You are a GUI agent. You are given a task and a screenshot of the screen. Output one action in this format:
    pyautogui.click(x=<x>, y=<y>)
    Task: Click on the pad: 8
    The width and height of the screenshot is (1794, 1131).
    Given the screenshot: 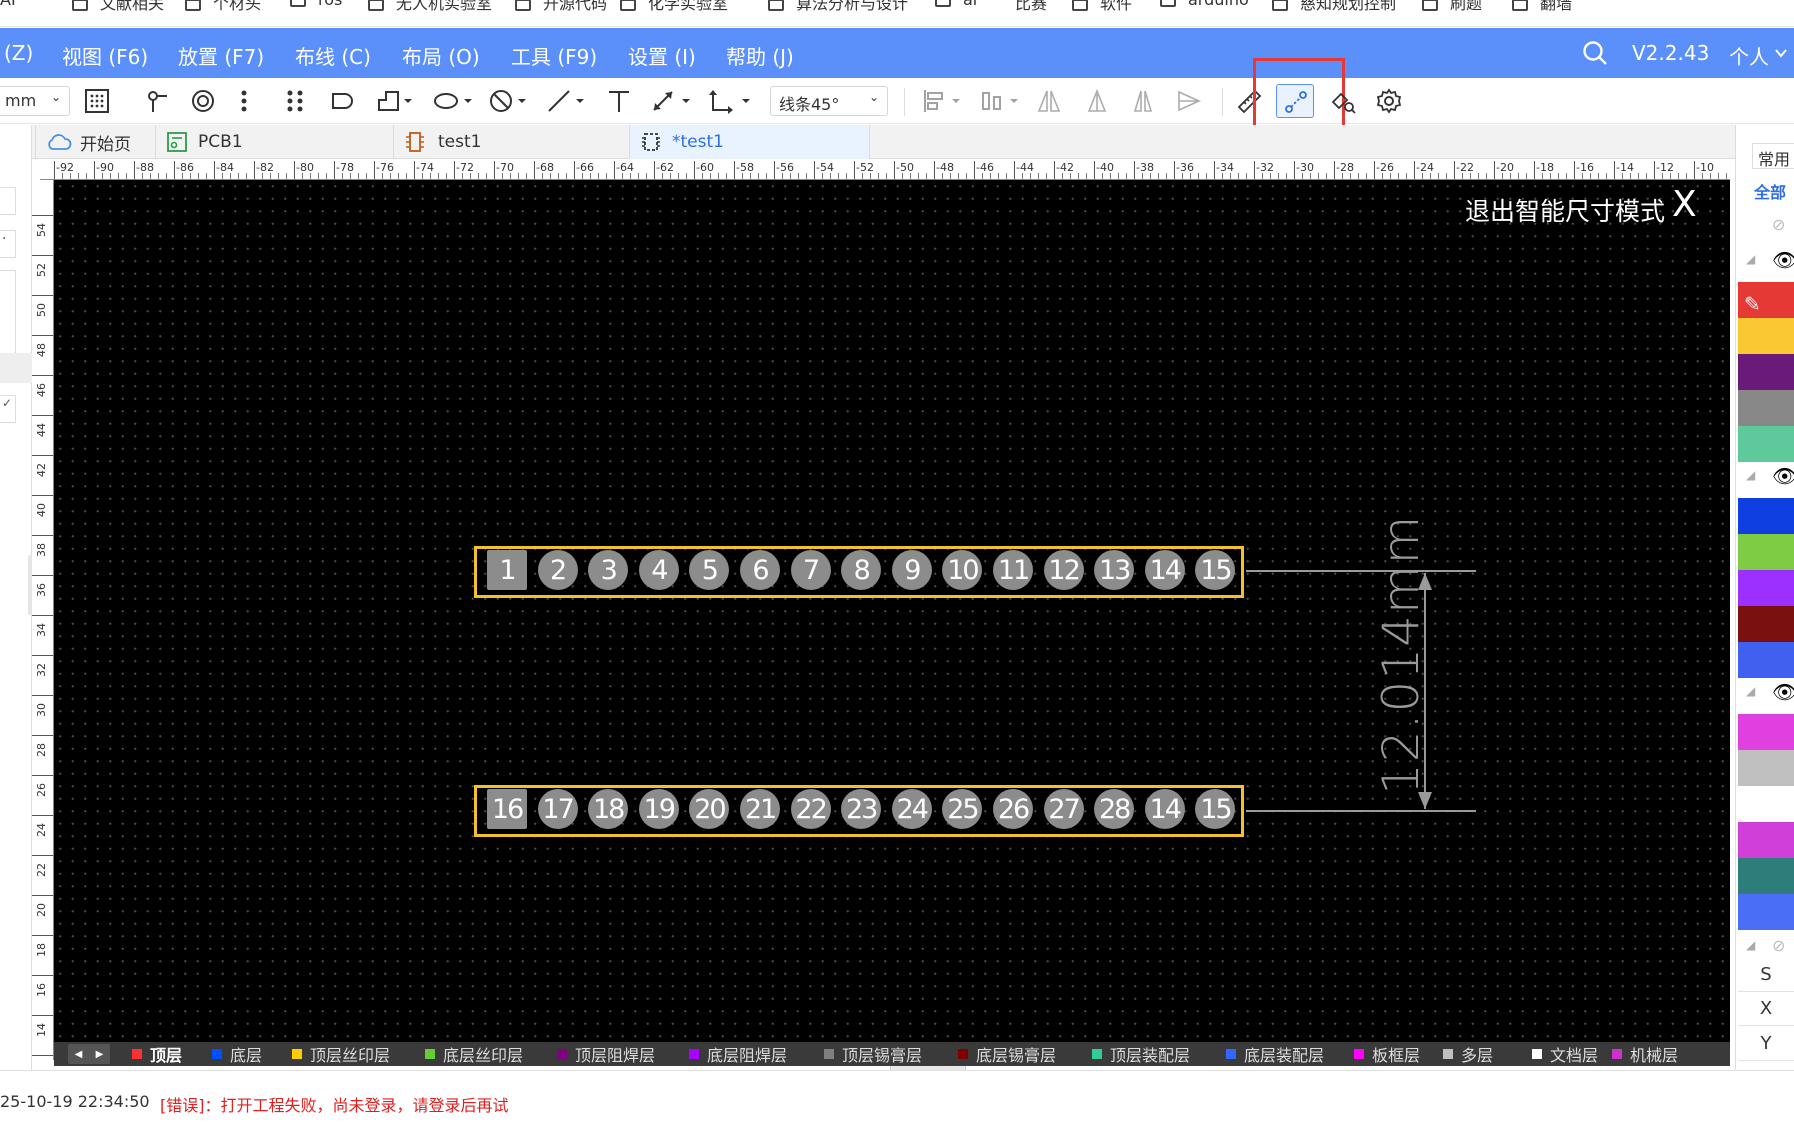 What is the action you would take?
    pyautogui.click(x=861, y=570)
    